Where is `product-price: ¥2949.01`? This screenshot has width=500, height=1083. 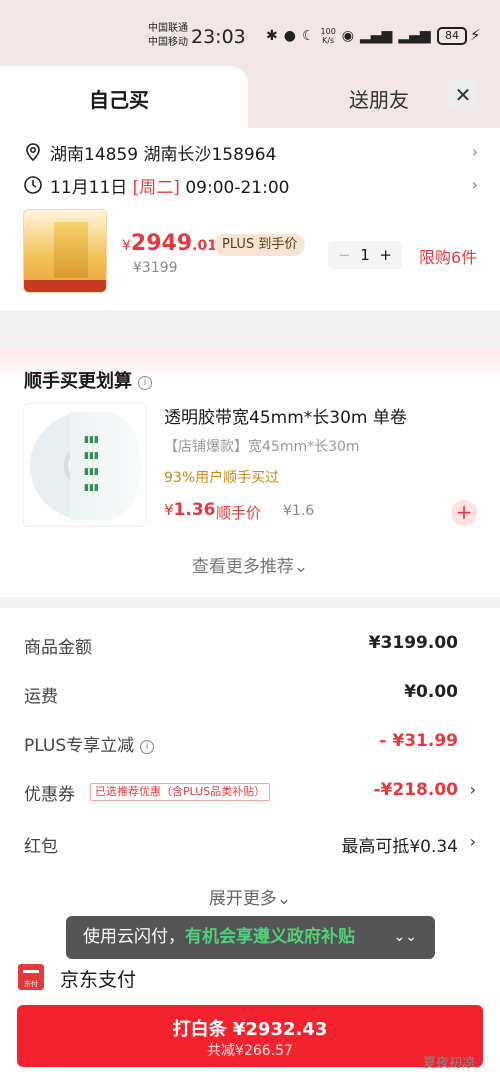
product-price: ¥2949.01 is located at coordinates (169, 243).